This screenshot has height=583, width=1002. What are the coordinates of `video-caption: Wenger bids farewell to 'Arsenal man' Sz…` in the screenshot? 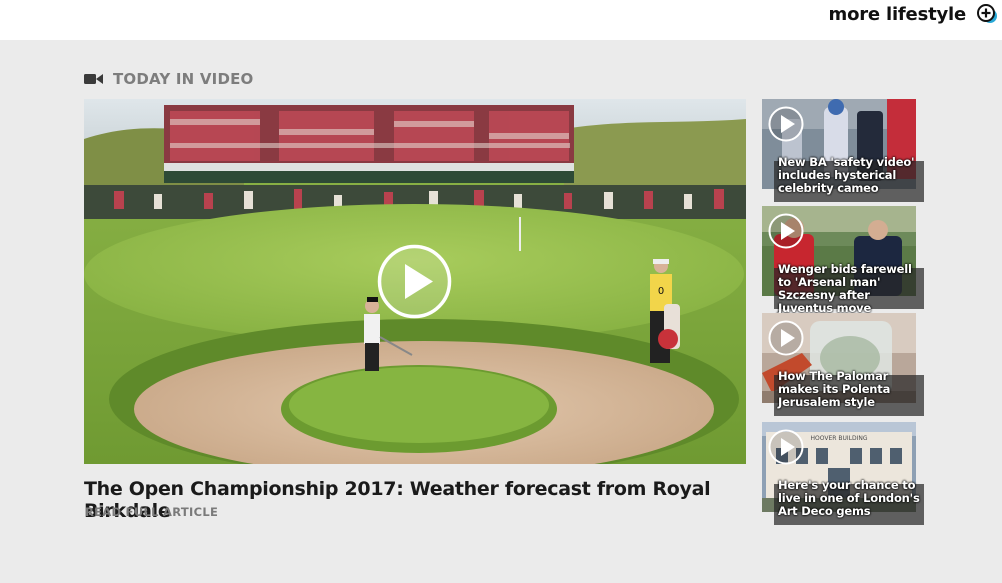 It's located at (845, 288).